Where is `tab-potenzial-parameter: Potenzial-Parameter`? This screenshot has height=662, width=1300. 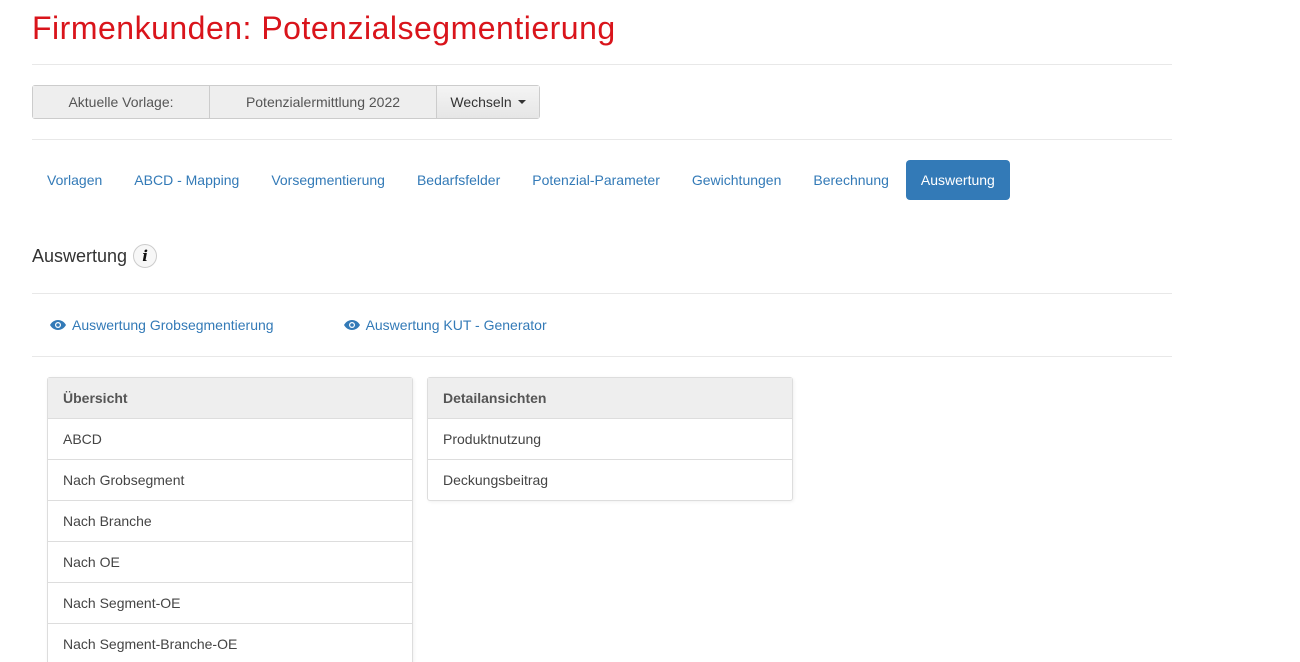 tab-potenzial-parameter: Potenzial-Parameter is located at coordinates (596, 180).